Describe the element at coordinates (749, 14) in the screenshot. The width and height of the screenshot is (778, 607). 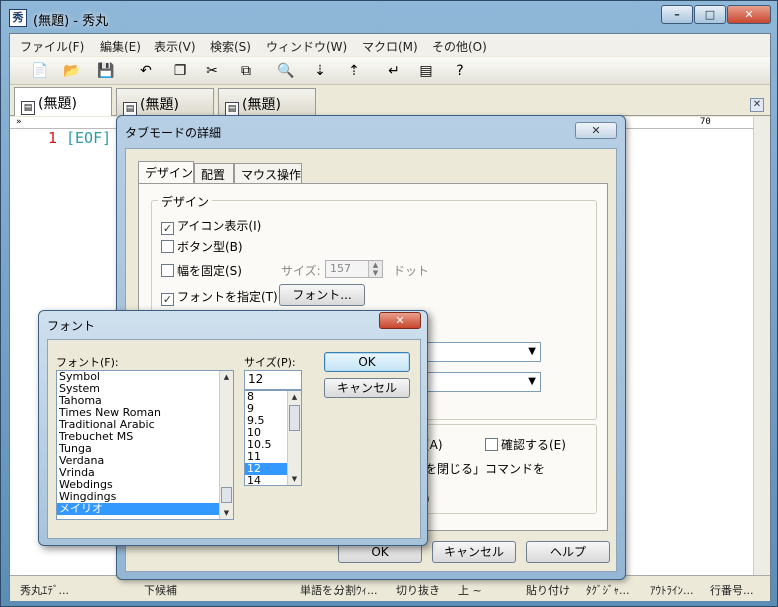
I see `close-button: ✕` at that location.